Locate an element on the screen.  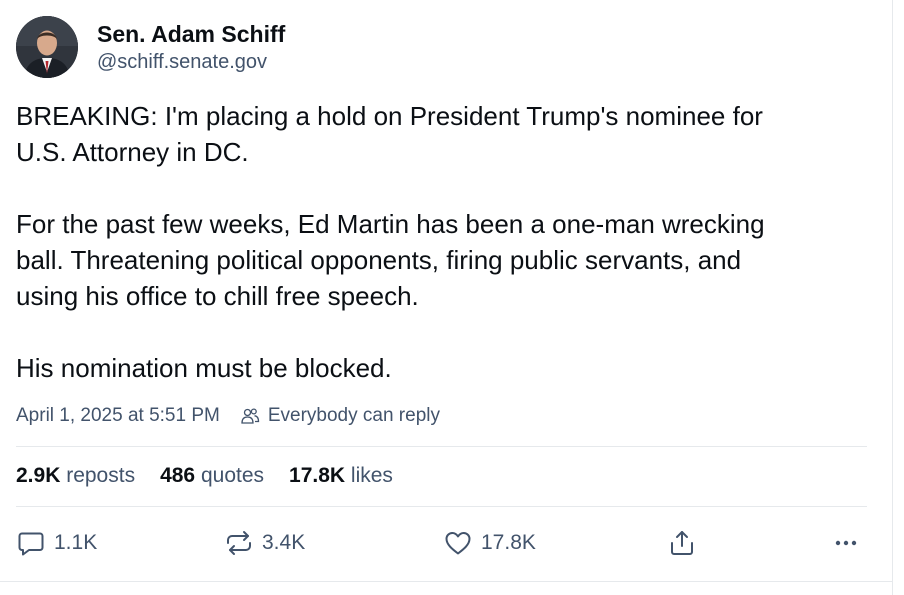
post-line: using his office to chill free speech. is located at coordinates (217, 296).